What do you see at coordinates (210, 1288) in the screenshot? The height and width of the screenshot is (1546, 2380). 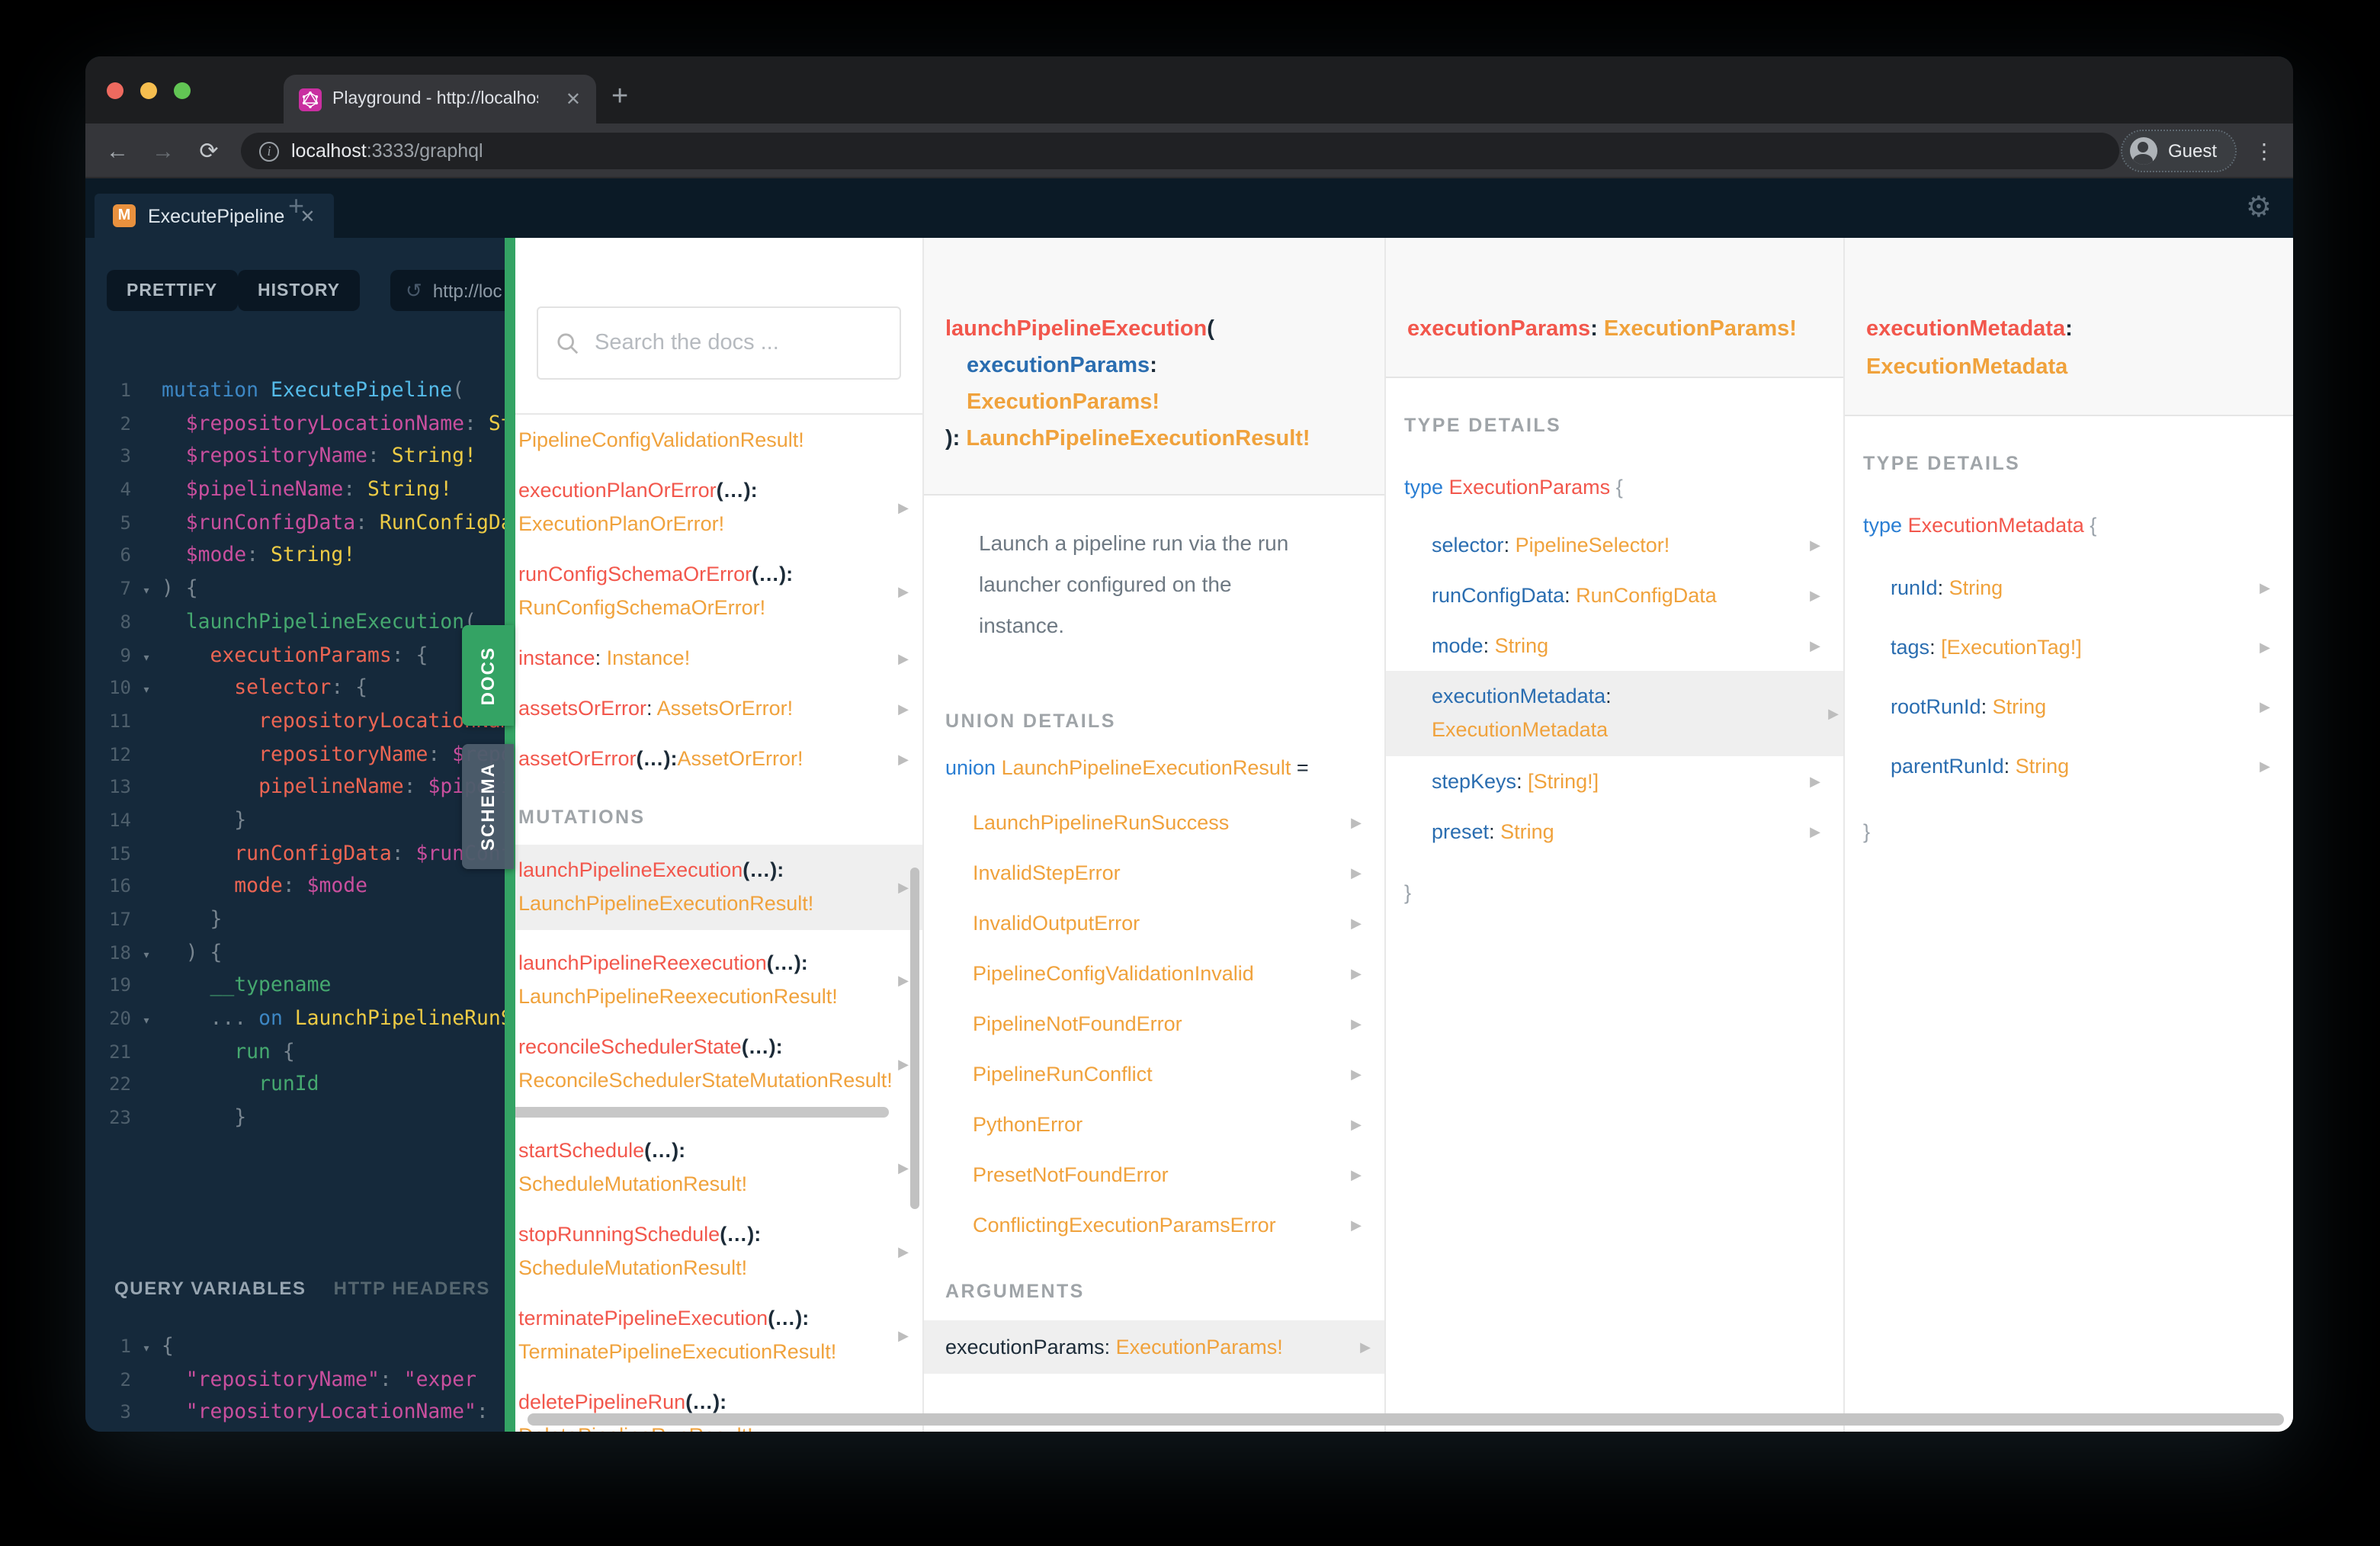 I see `tab-query-variables: QUERY VARIABLES` at bounding box center [210, 1288].